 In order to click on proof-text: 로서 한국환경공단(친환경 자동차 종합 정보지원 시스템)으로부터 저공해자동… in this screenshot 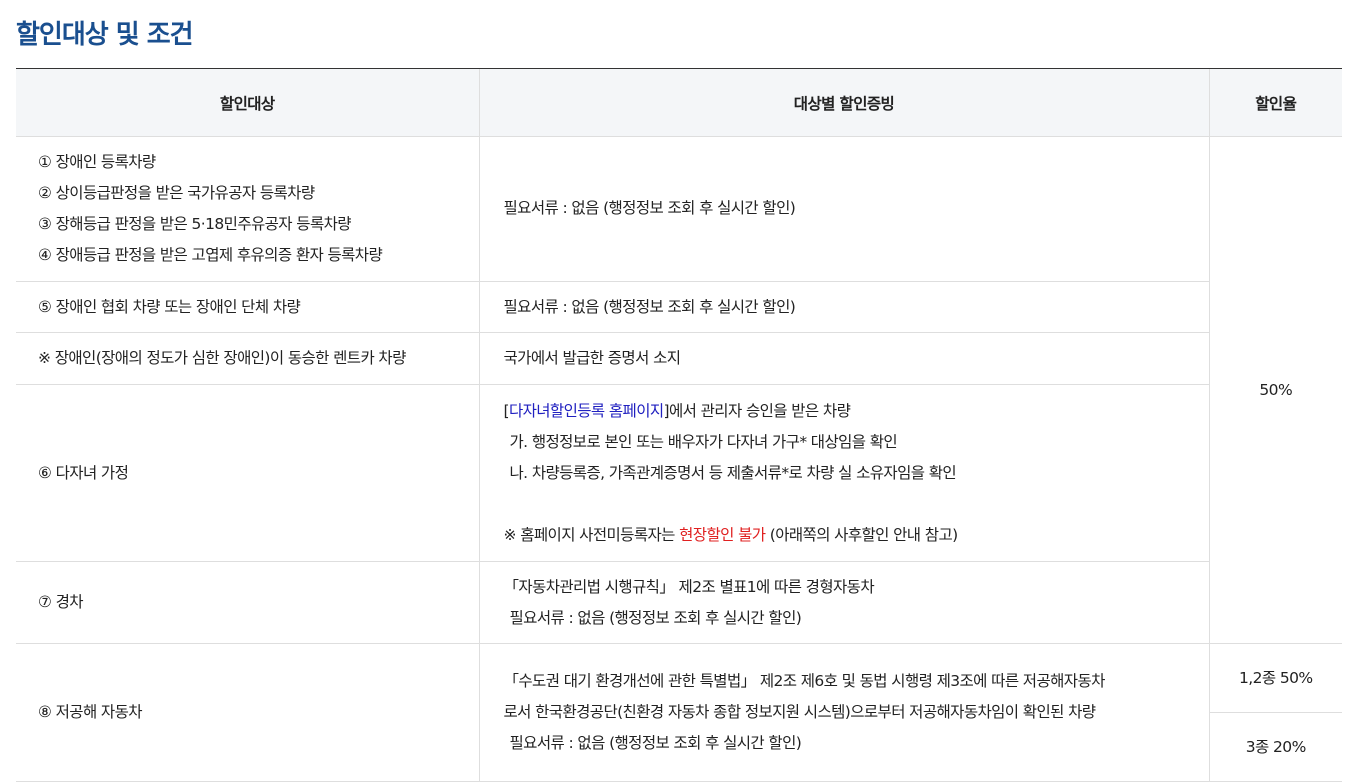, I will do `click(800, 712)`.